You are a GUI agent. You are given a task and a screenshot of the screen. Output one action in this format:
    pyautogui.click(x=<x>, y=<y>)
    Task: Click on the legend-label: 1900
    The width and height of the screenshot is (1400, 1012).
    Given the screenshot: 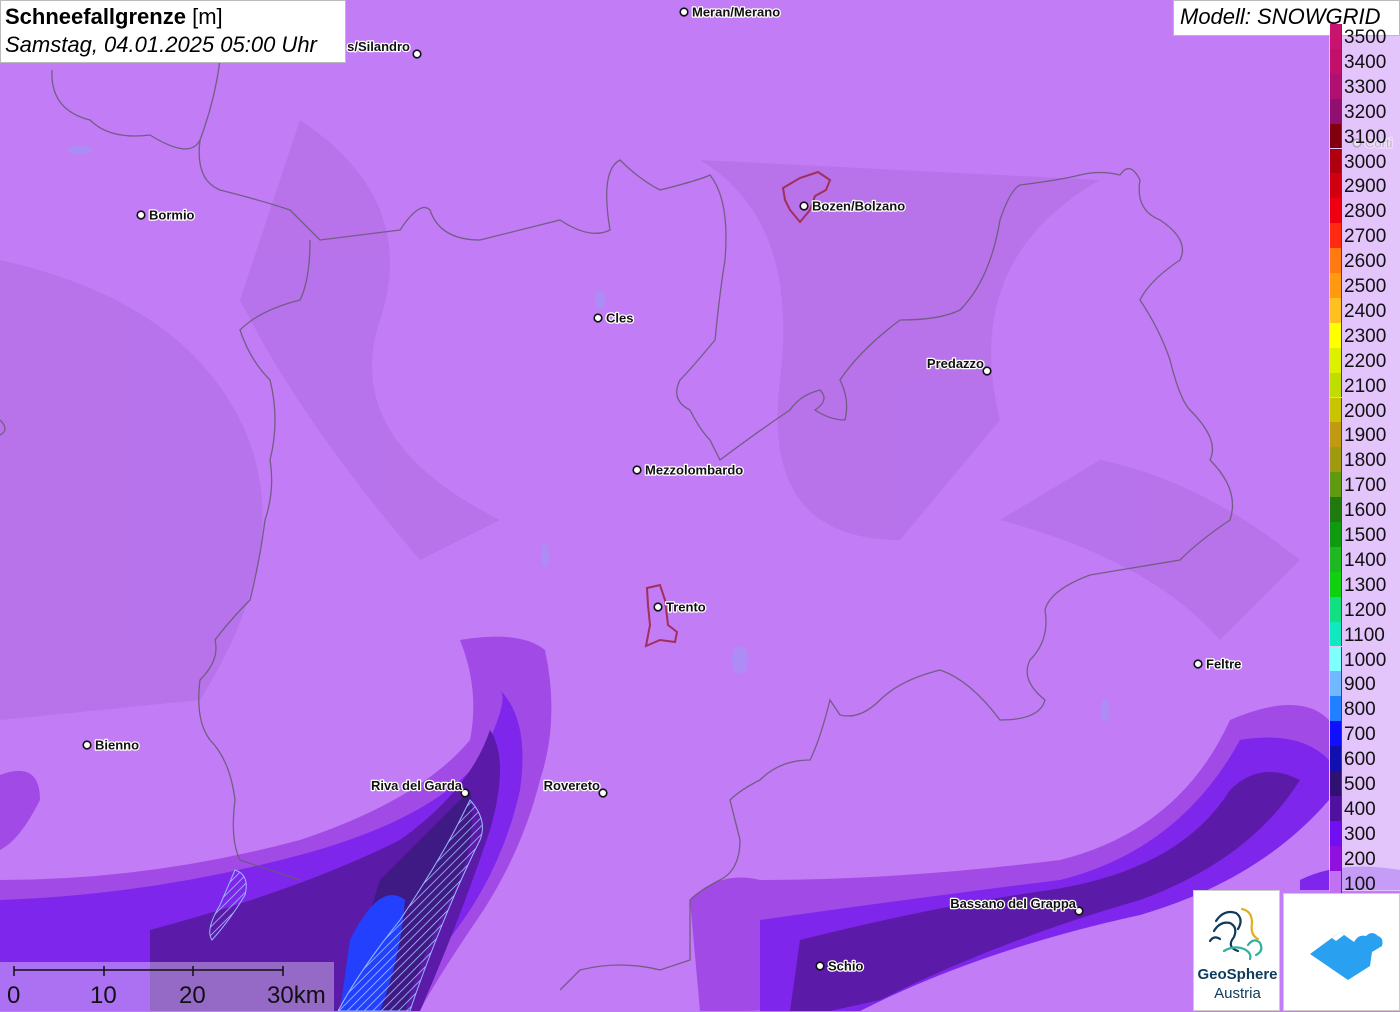 What is the action you would take?
    pyautogui.click(x=1365, y=436)
    